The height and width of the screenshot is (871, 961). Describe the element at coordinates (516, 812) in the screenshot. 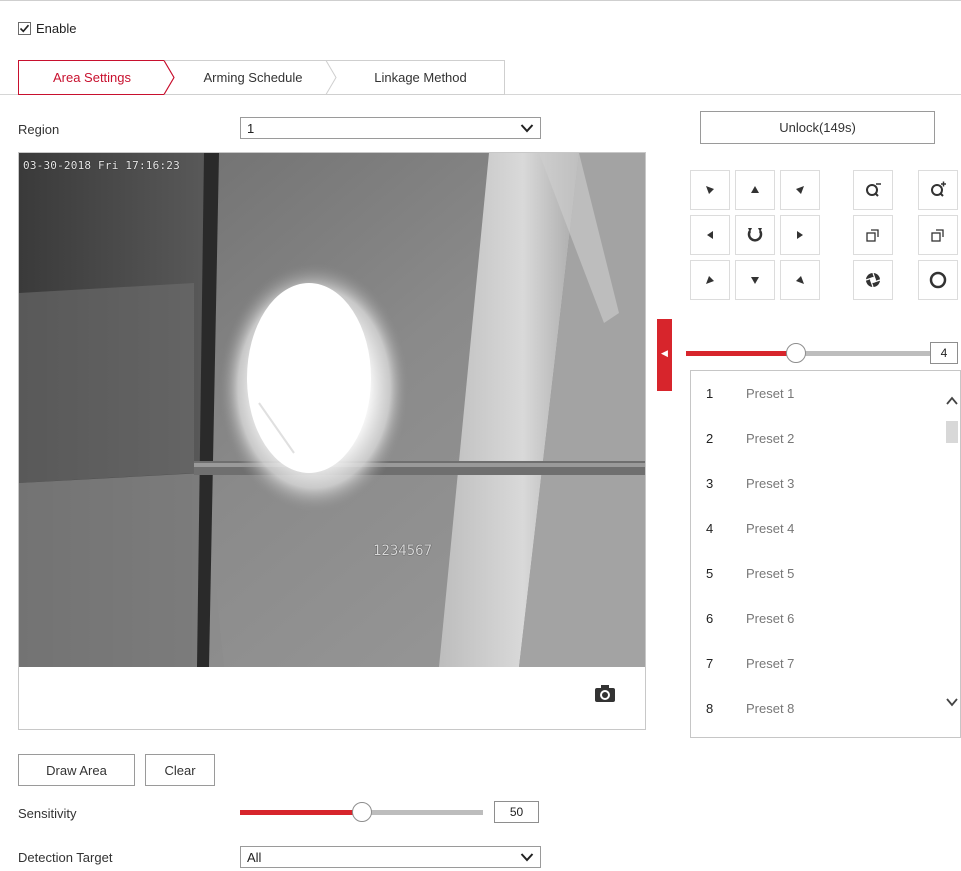

I see `sensitivity-value: 50` at that location.